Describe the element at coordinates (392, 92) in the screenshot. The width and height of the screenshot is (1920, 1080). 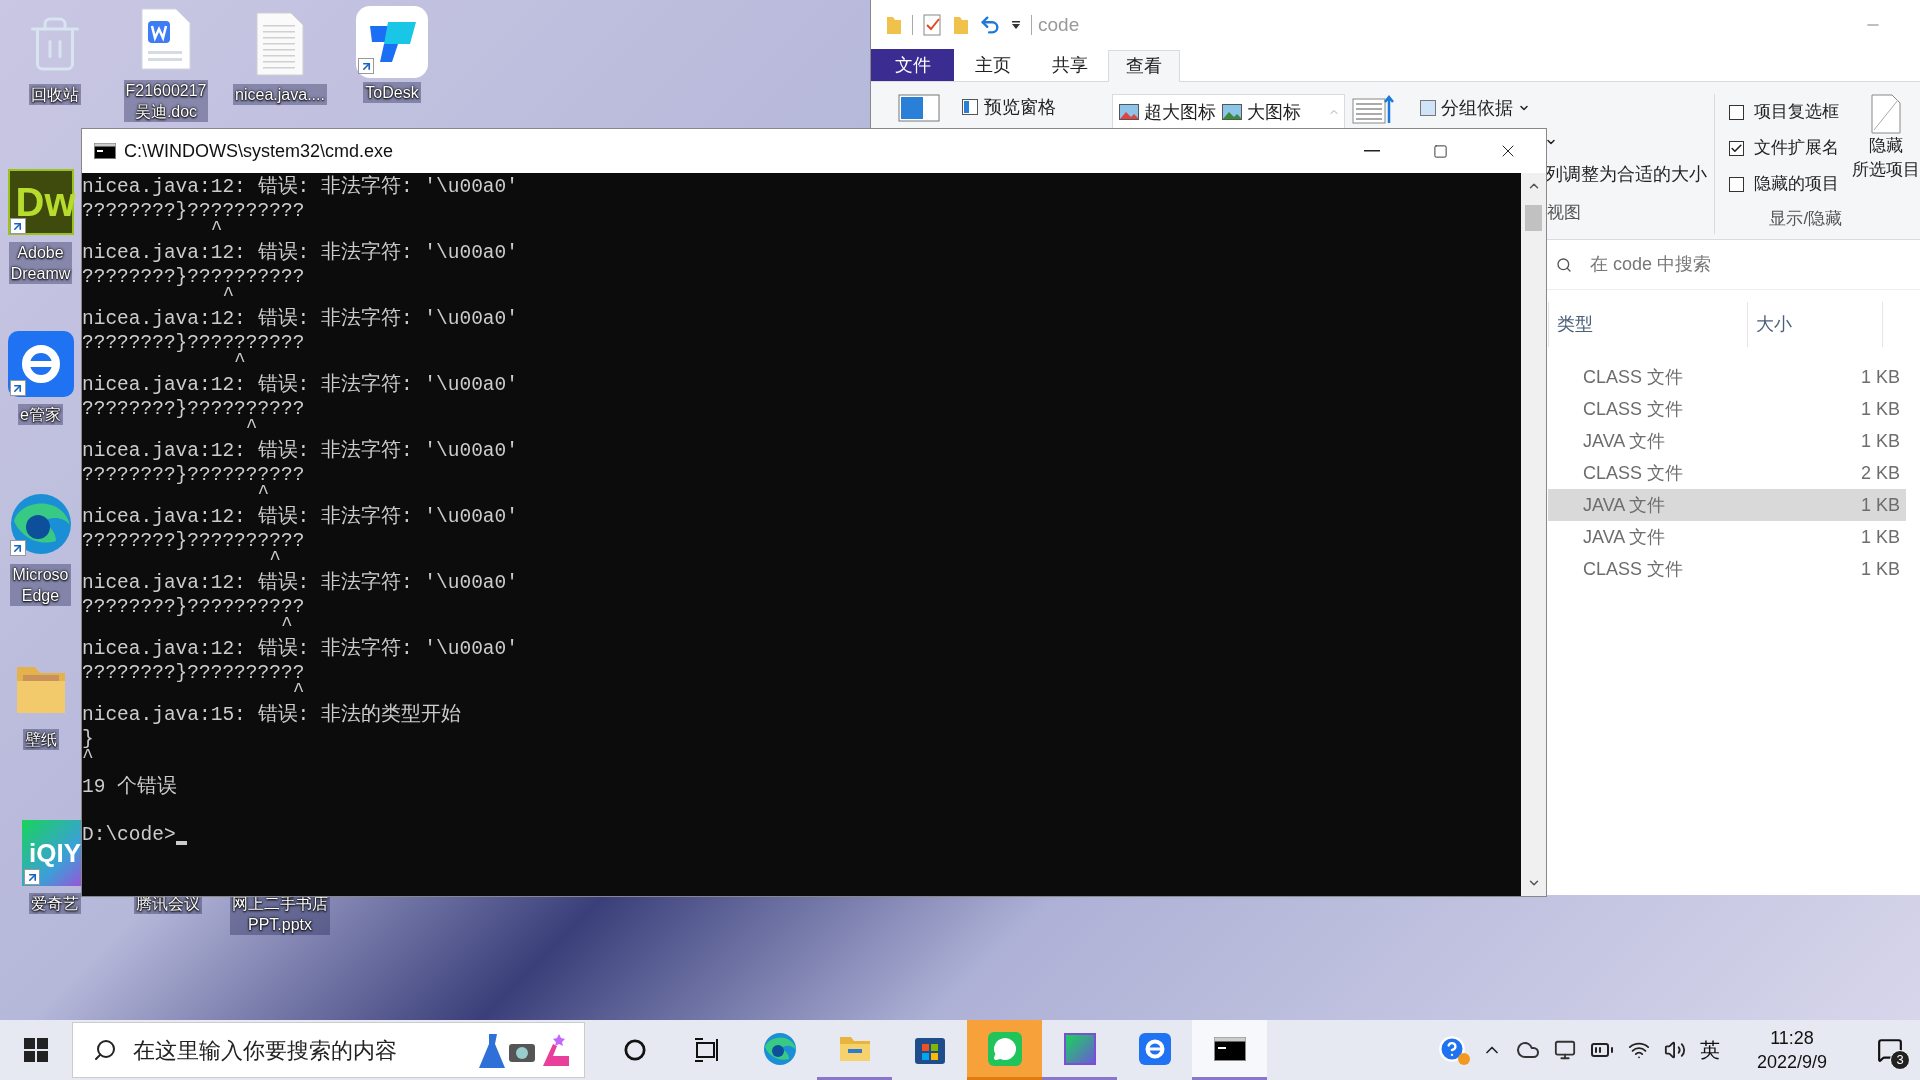
I see `desktop-icon-label: ToDesk` at that location.